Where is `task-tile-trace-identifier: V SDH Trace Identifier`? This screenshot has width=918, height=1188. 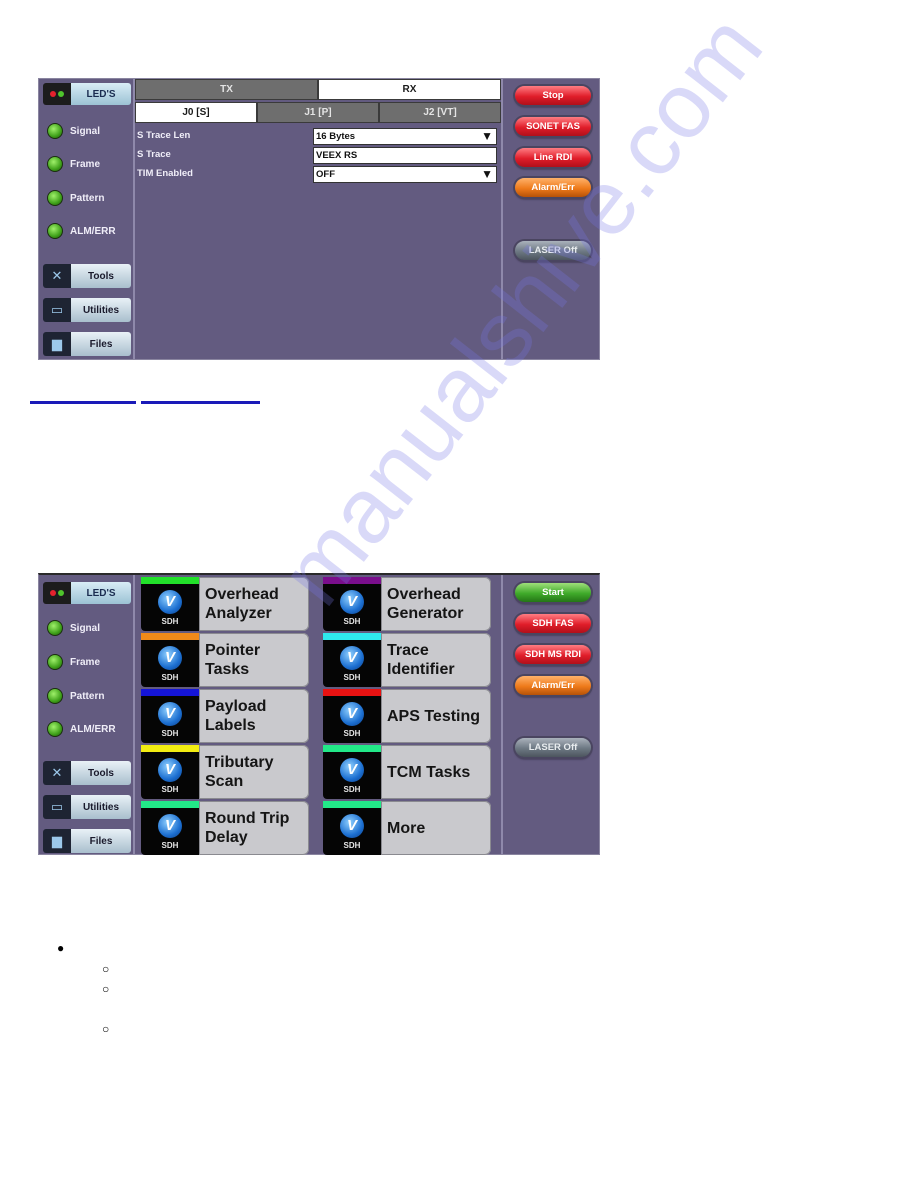 task-tile-trace-identifier: V SDH Trace Identifier is located at coordinates (407, 660).